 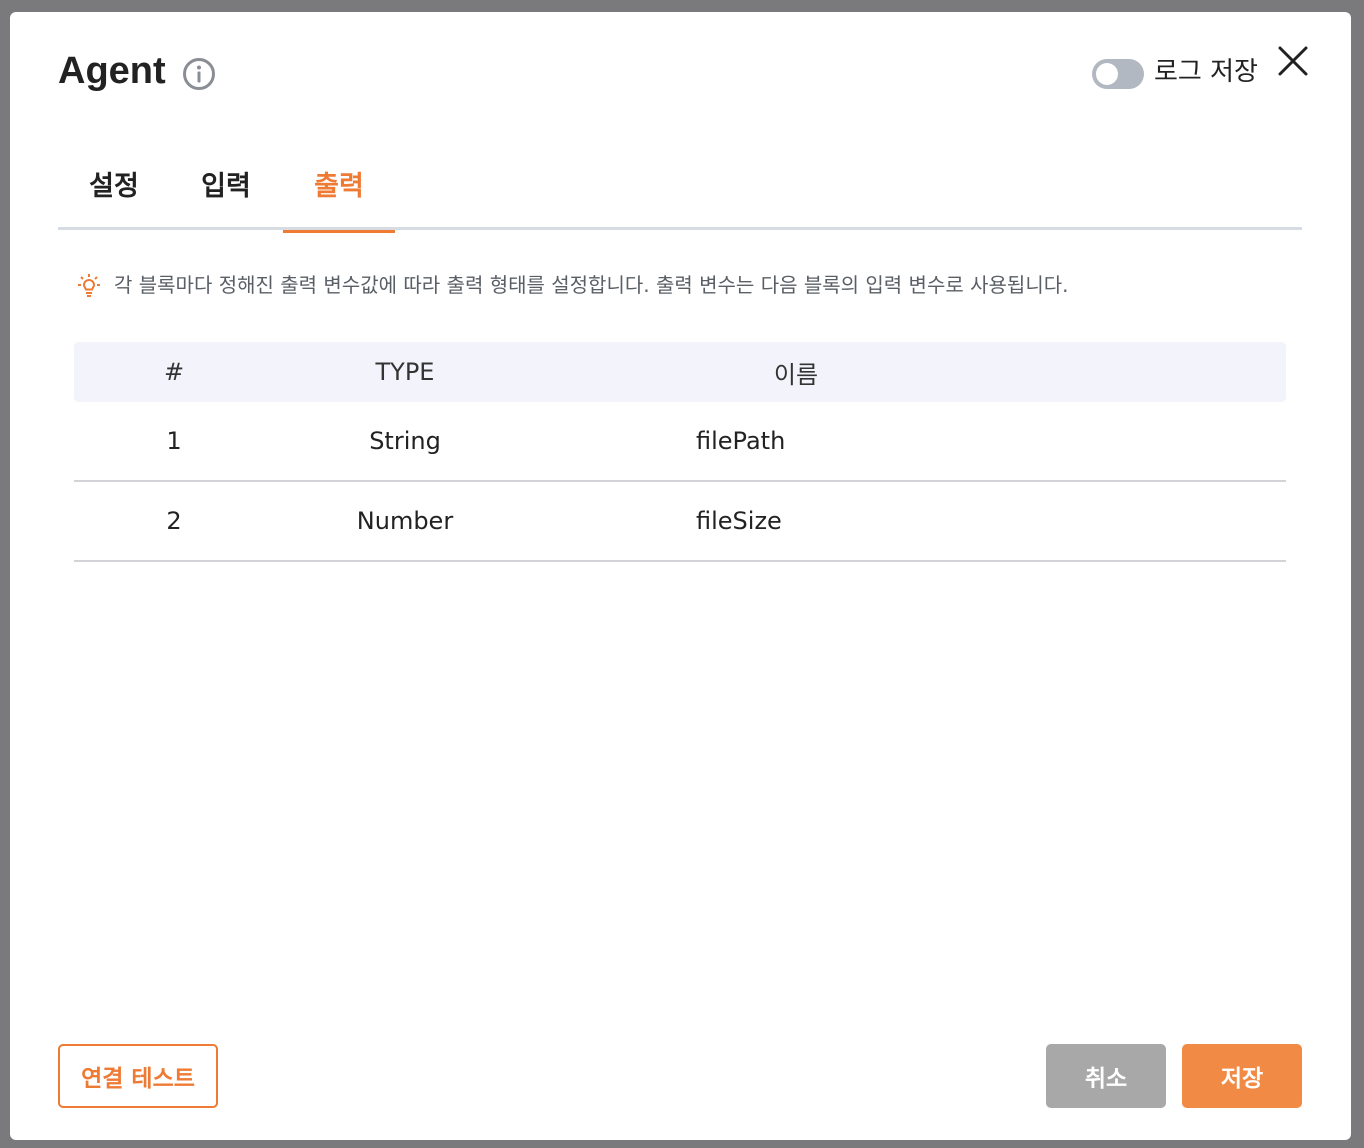 I want to click on log-save-toggle, so click(x=1118, y=74).